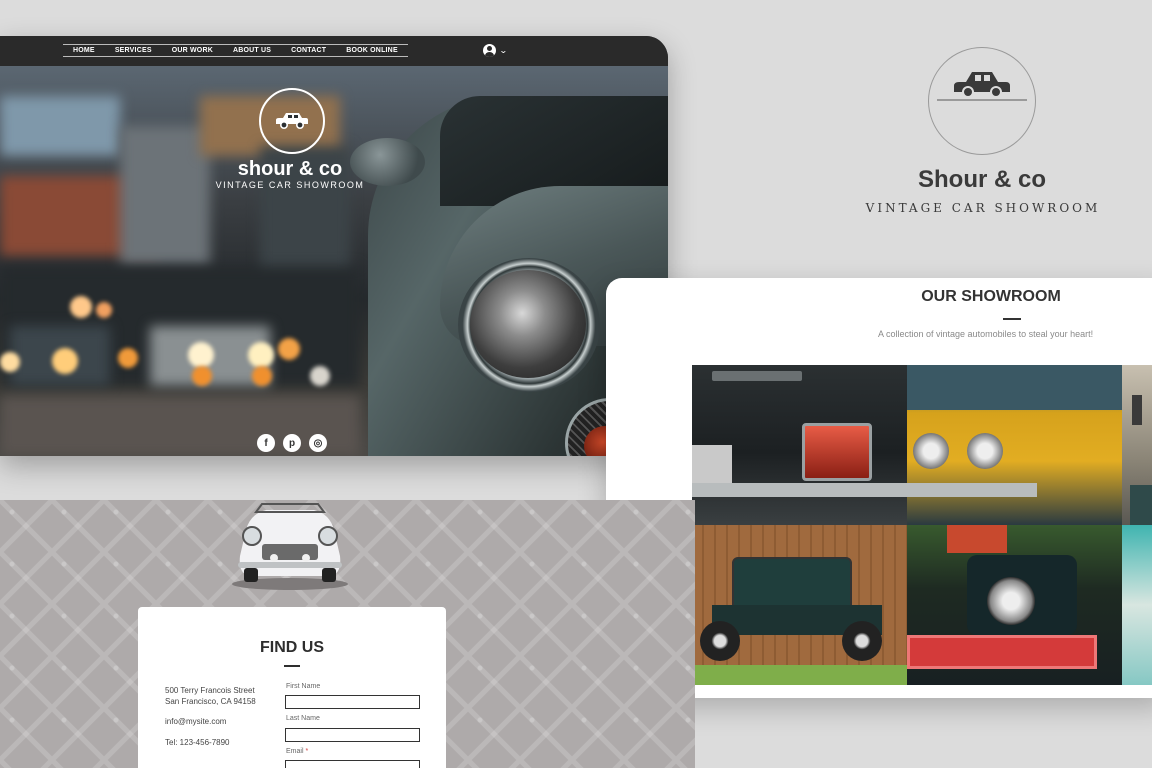 This screenshot has width=1152, height=768. I want to click on last-name-label: Last Name, so click(303, 718).